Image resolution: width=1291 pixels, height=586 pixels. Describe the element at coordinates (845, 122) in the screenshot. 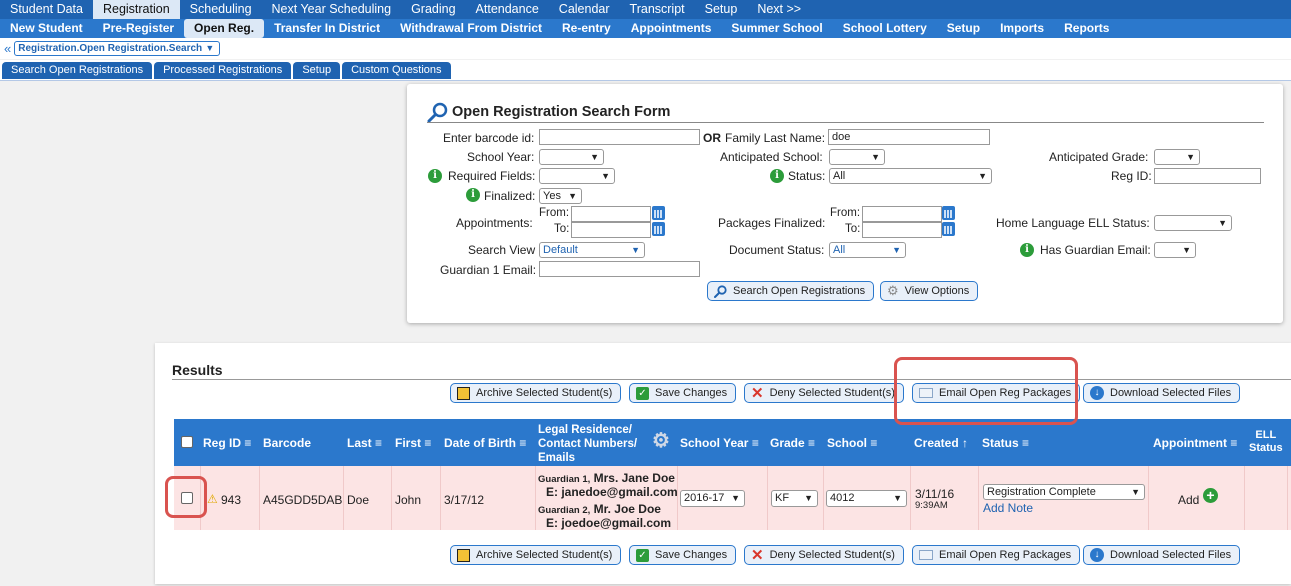

I see `form-divider` at that location.